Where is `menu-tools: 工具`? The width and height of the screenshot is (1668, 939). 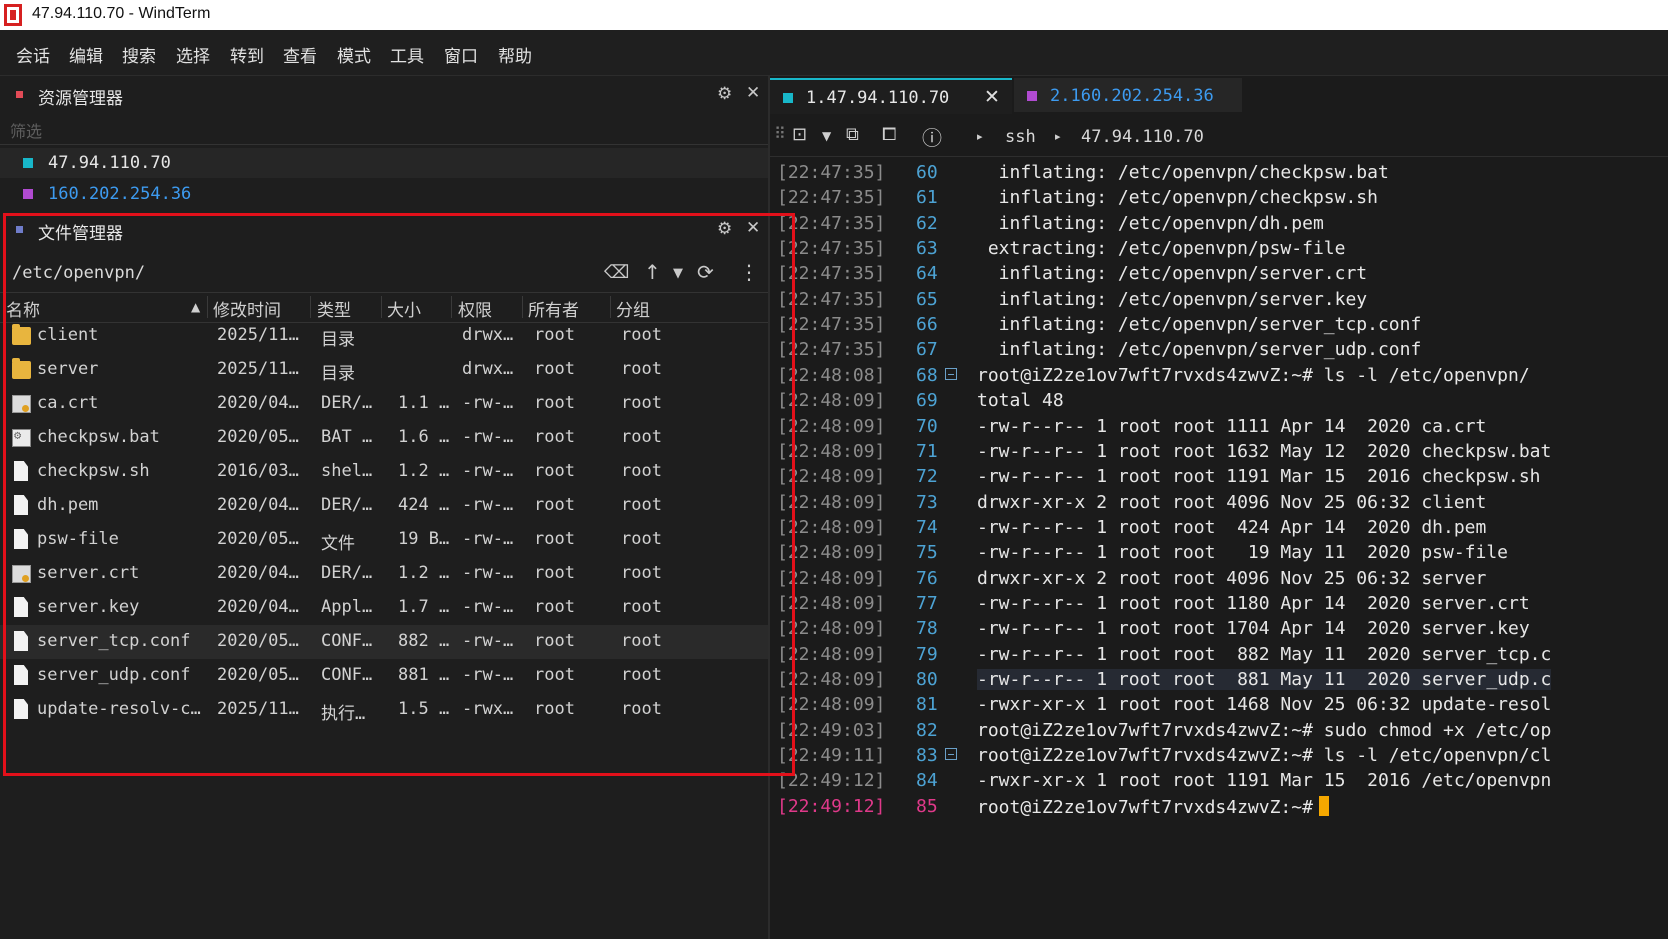
menu-tools: 工具 is located at coordinates (407, 54).